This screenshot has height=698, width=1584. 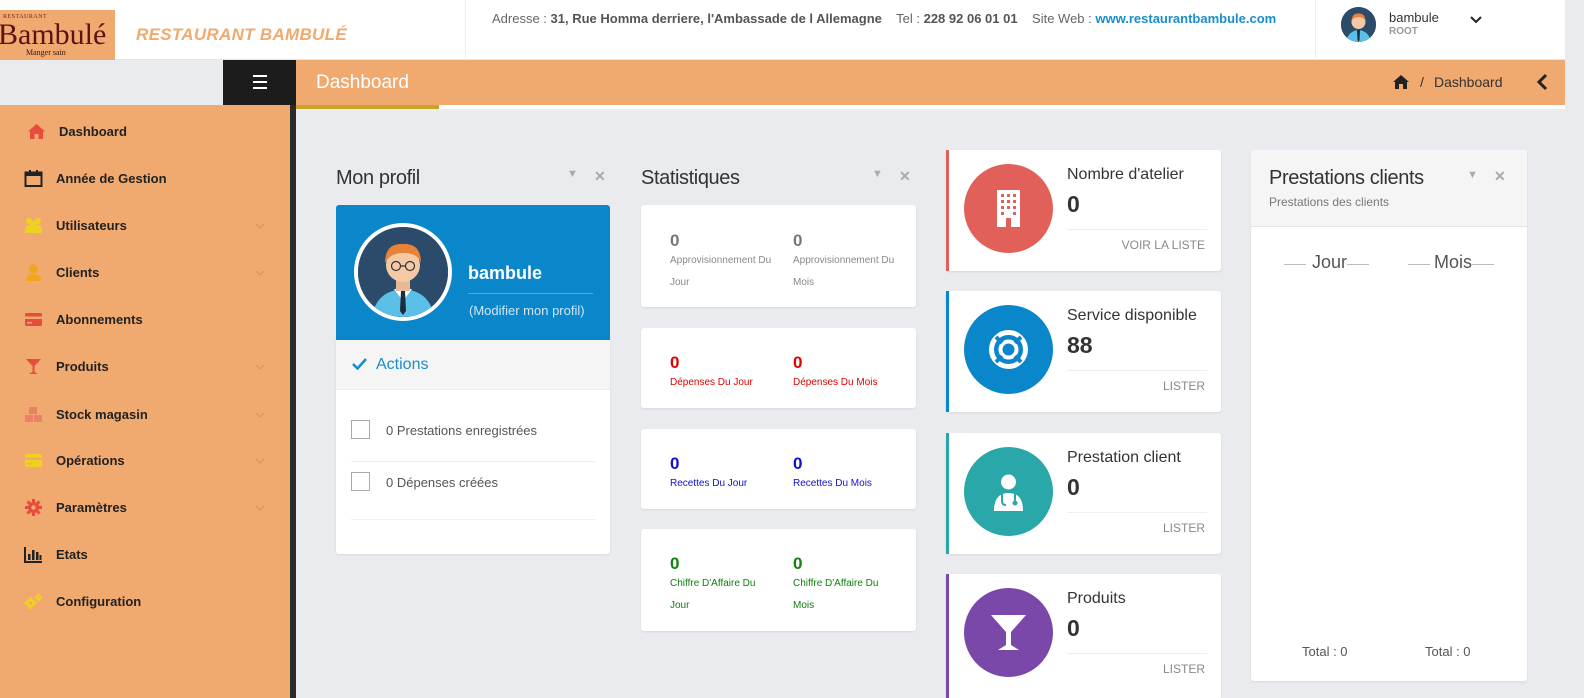 What do you see at coordinates (505, 273) in the screenshot?
I see `profile-name: bambule` at bounding box center [505, 273].